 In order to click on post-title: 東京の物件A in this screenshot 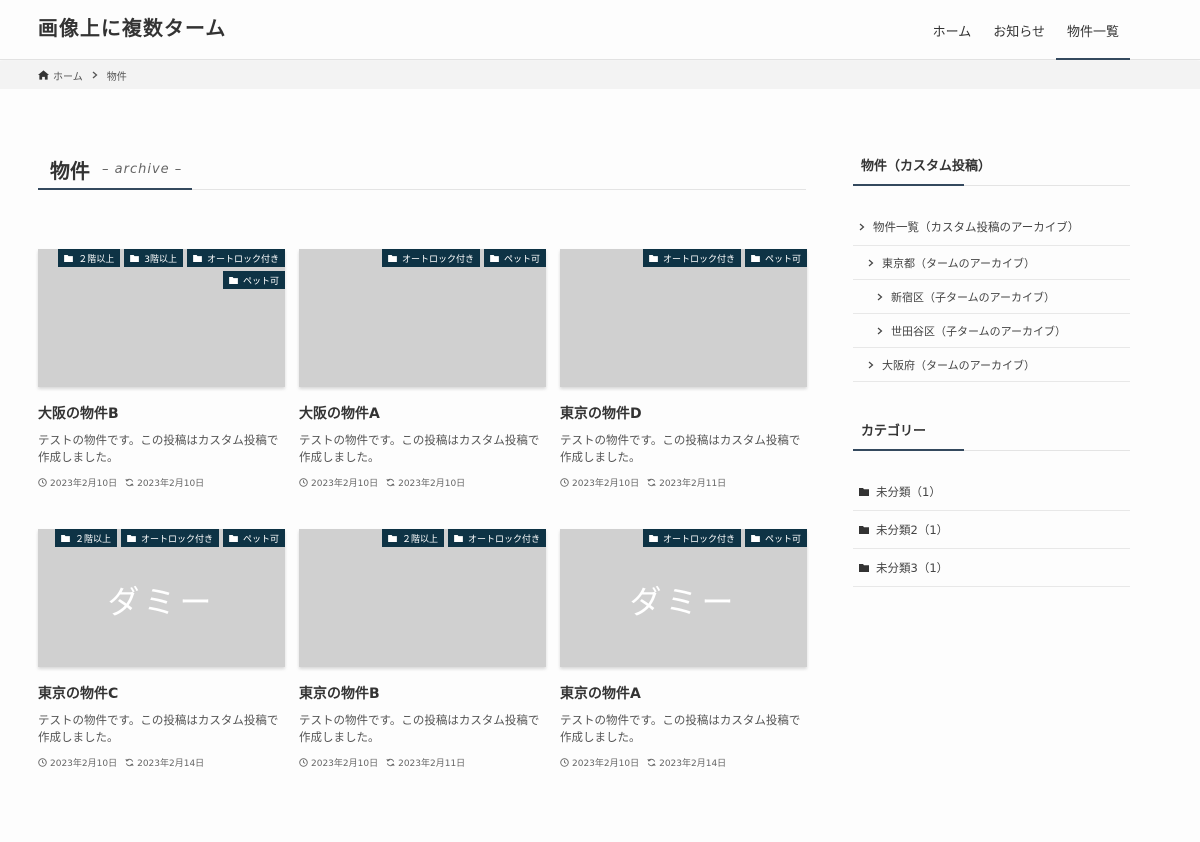, I will do `click(683, 693)`.